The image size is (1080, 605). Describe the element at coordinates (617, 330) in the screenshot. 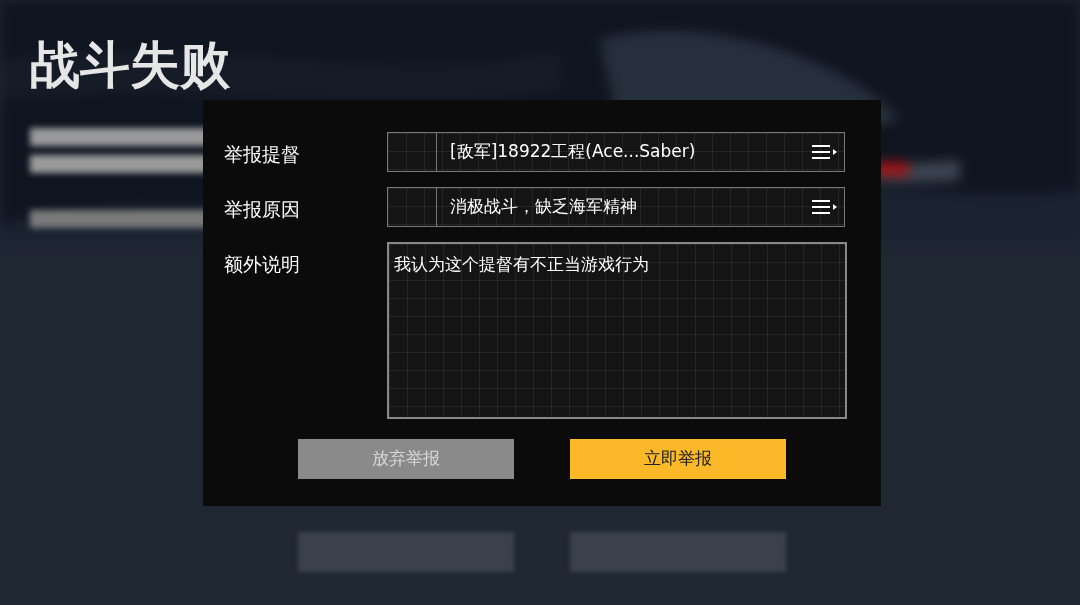

I see `text-area: 我认为这个提督有不正当游戏行为` at that location.